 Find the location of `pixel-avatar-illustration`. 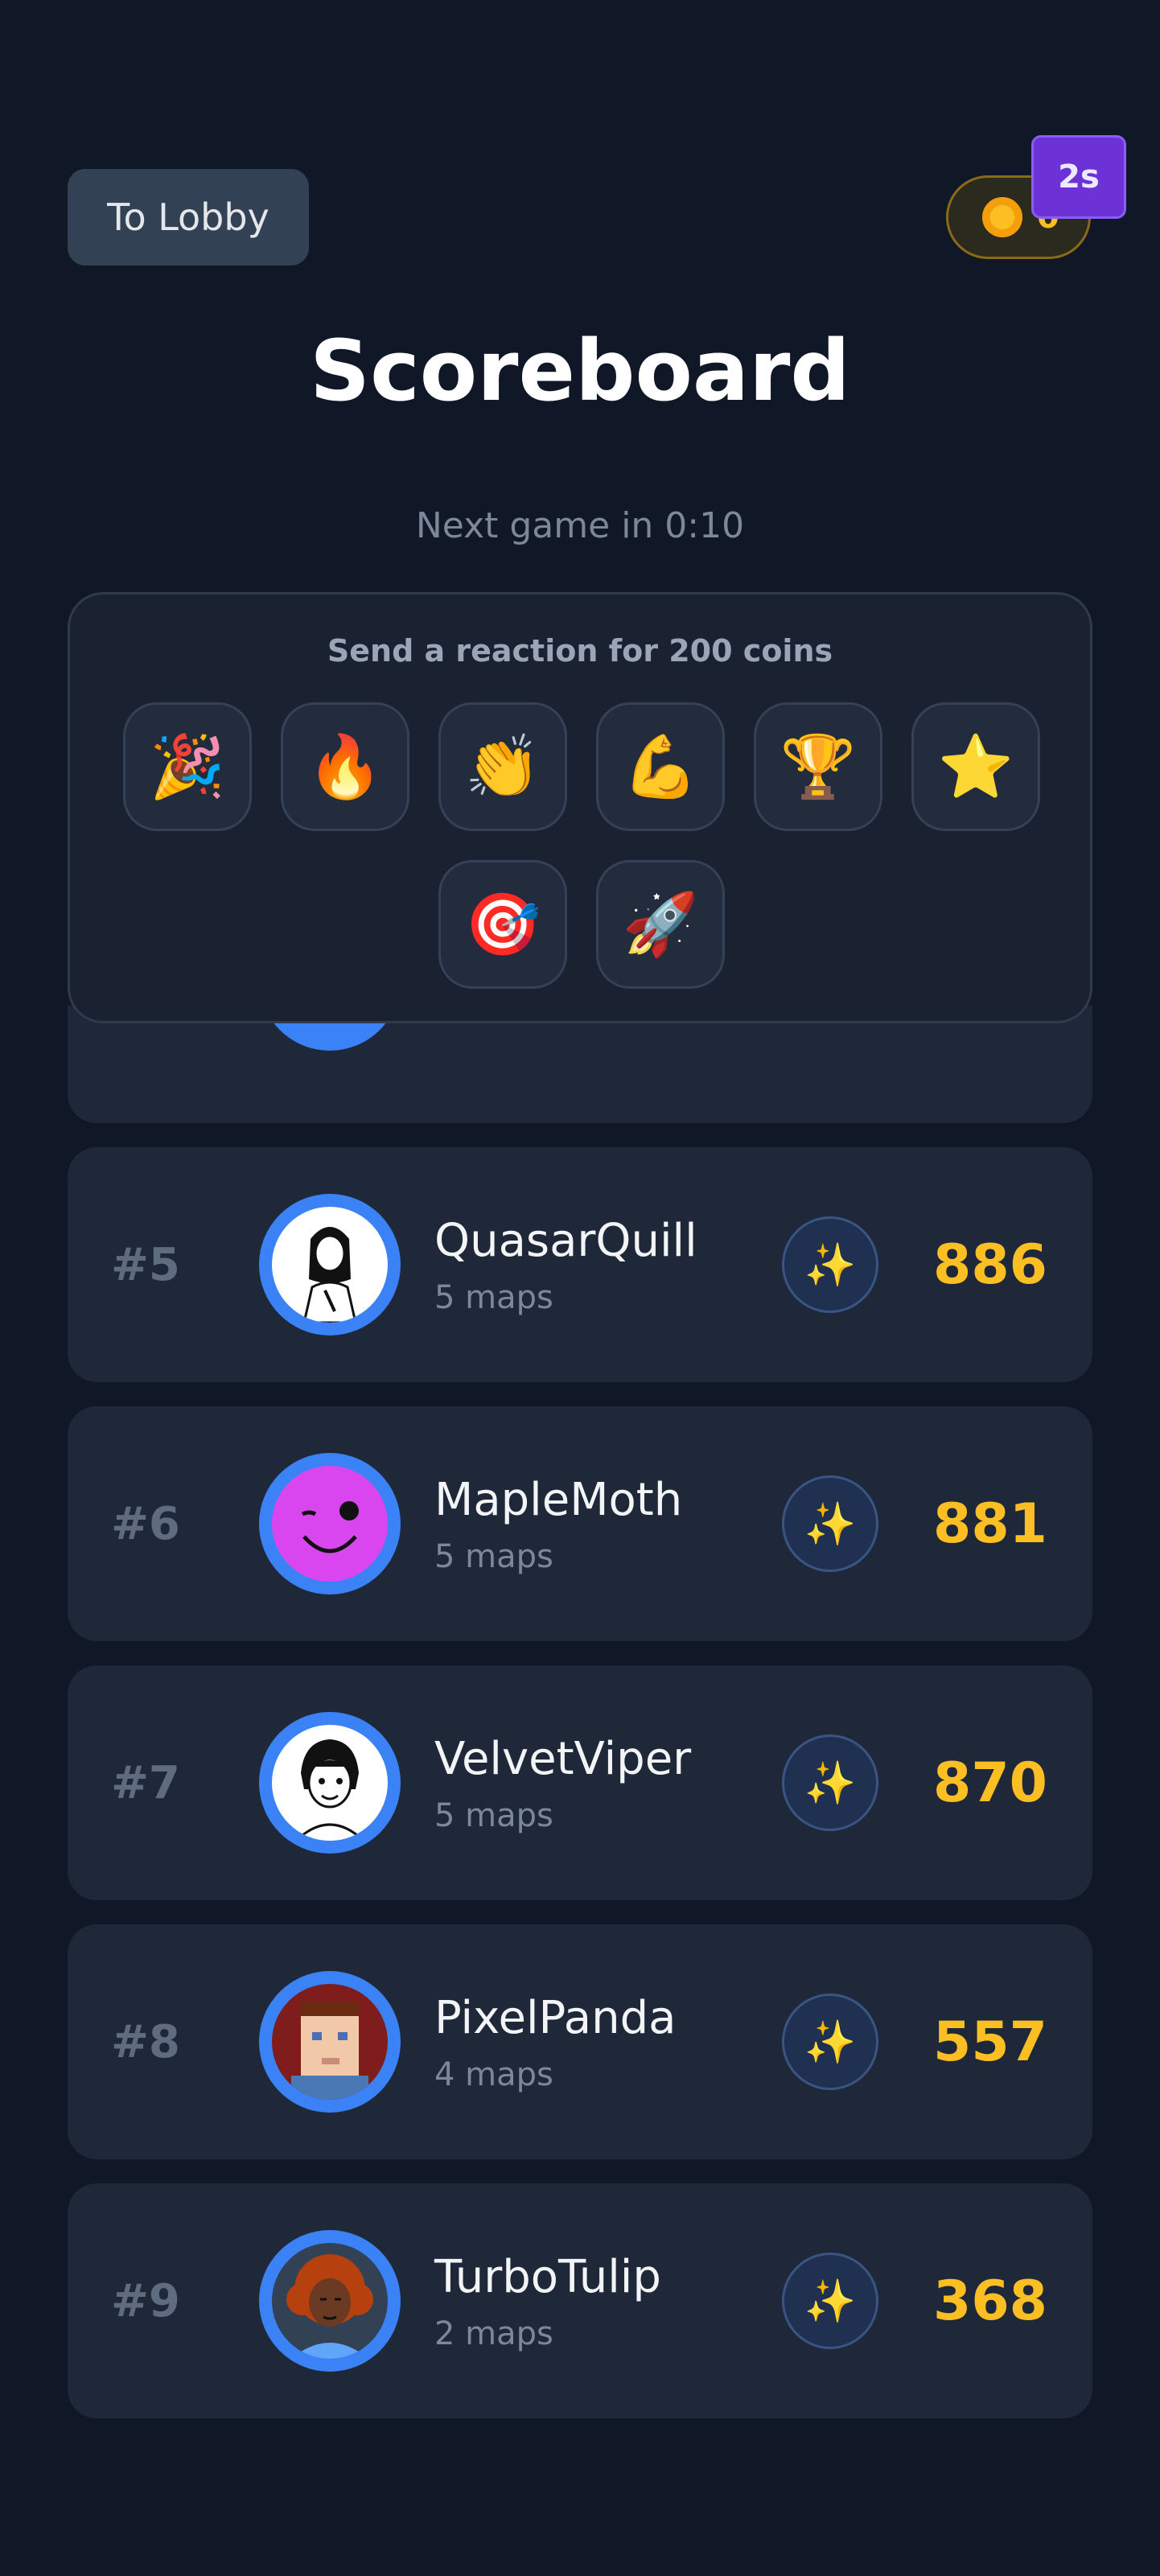

pixel-avatar-illustration is located at coordinates (329, 2051).